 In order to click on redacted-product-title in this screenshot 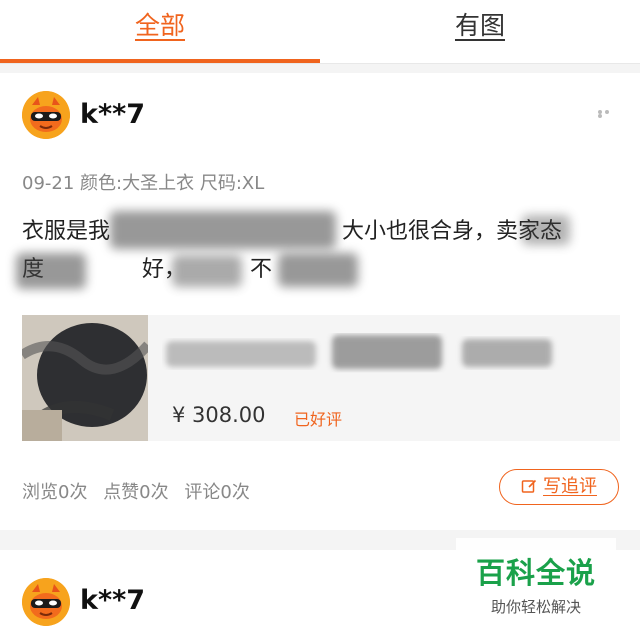, I will do `click(359, 352)`.